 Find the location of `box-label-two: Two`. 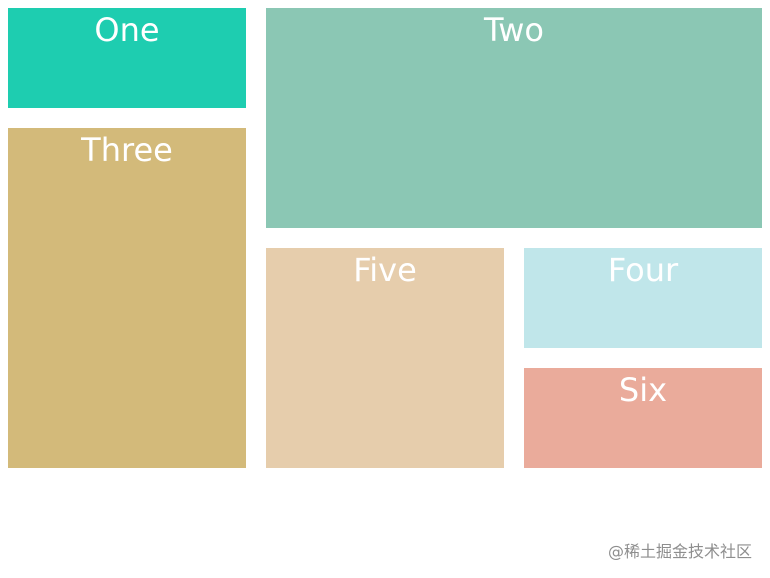

box-label-two: Two is located at coordinates (514, 30).